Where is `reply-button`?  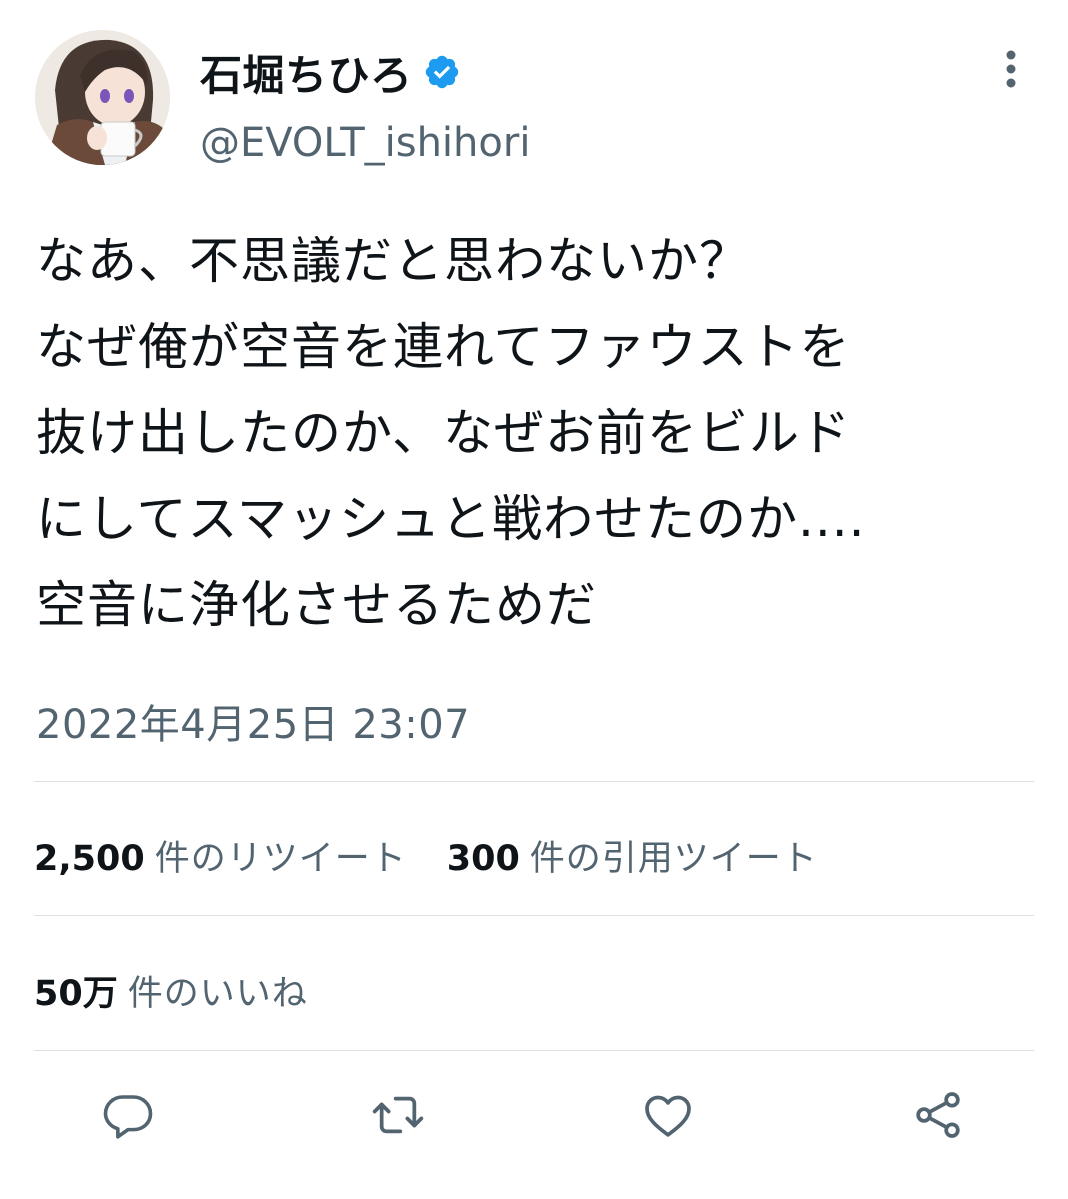
reply-button is located at coordinates (128, 1115).